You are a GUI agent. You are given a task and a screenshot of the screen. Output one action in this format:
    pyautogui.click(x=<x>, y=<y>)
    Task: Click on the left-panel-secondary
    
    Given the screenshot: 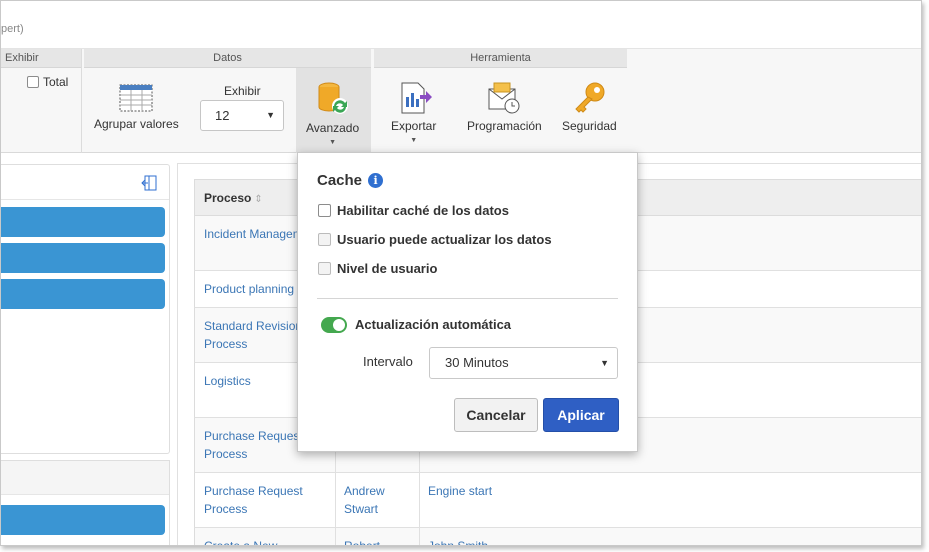 What is the action you would take?
    pyautogui.click(x=85, y=502)
    